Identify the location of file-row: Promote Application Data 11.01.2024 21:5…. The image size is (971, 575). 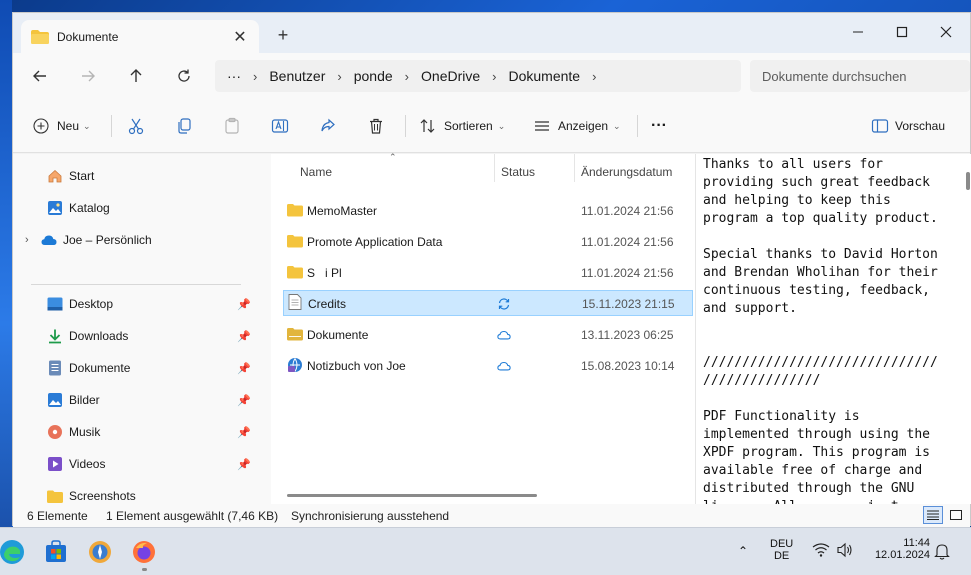
(488, 242).